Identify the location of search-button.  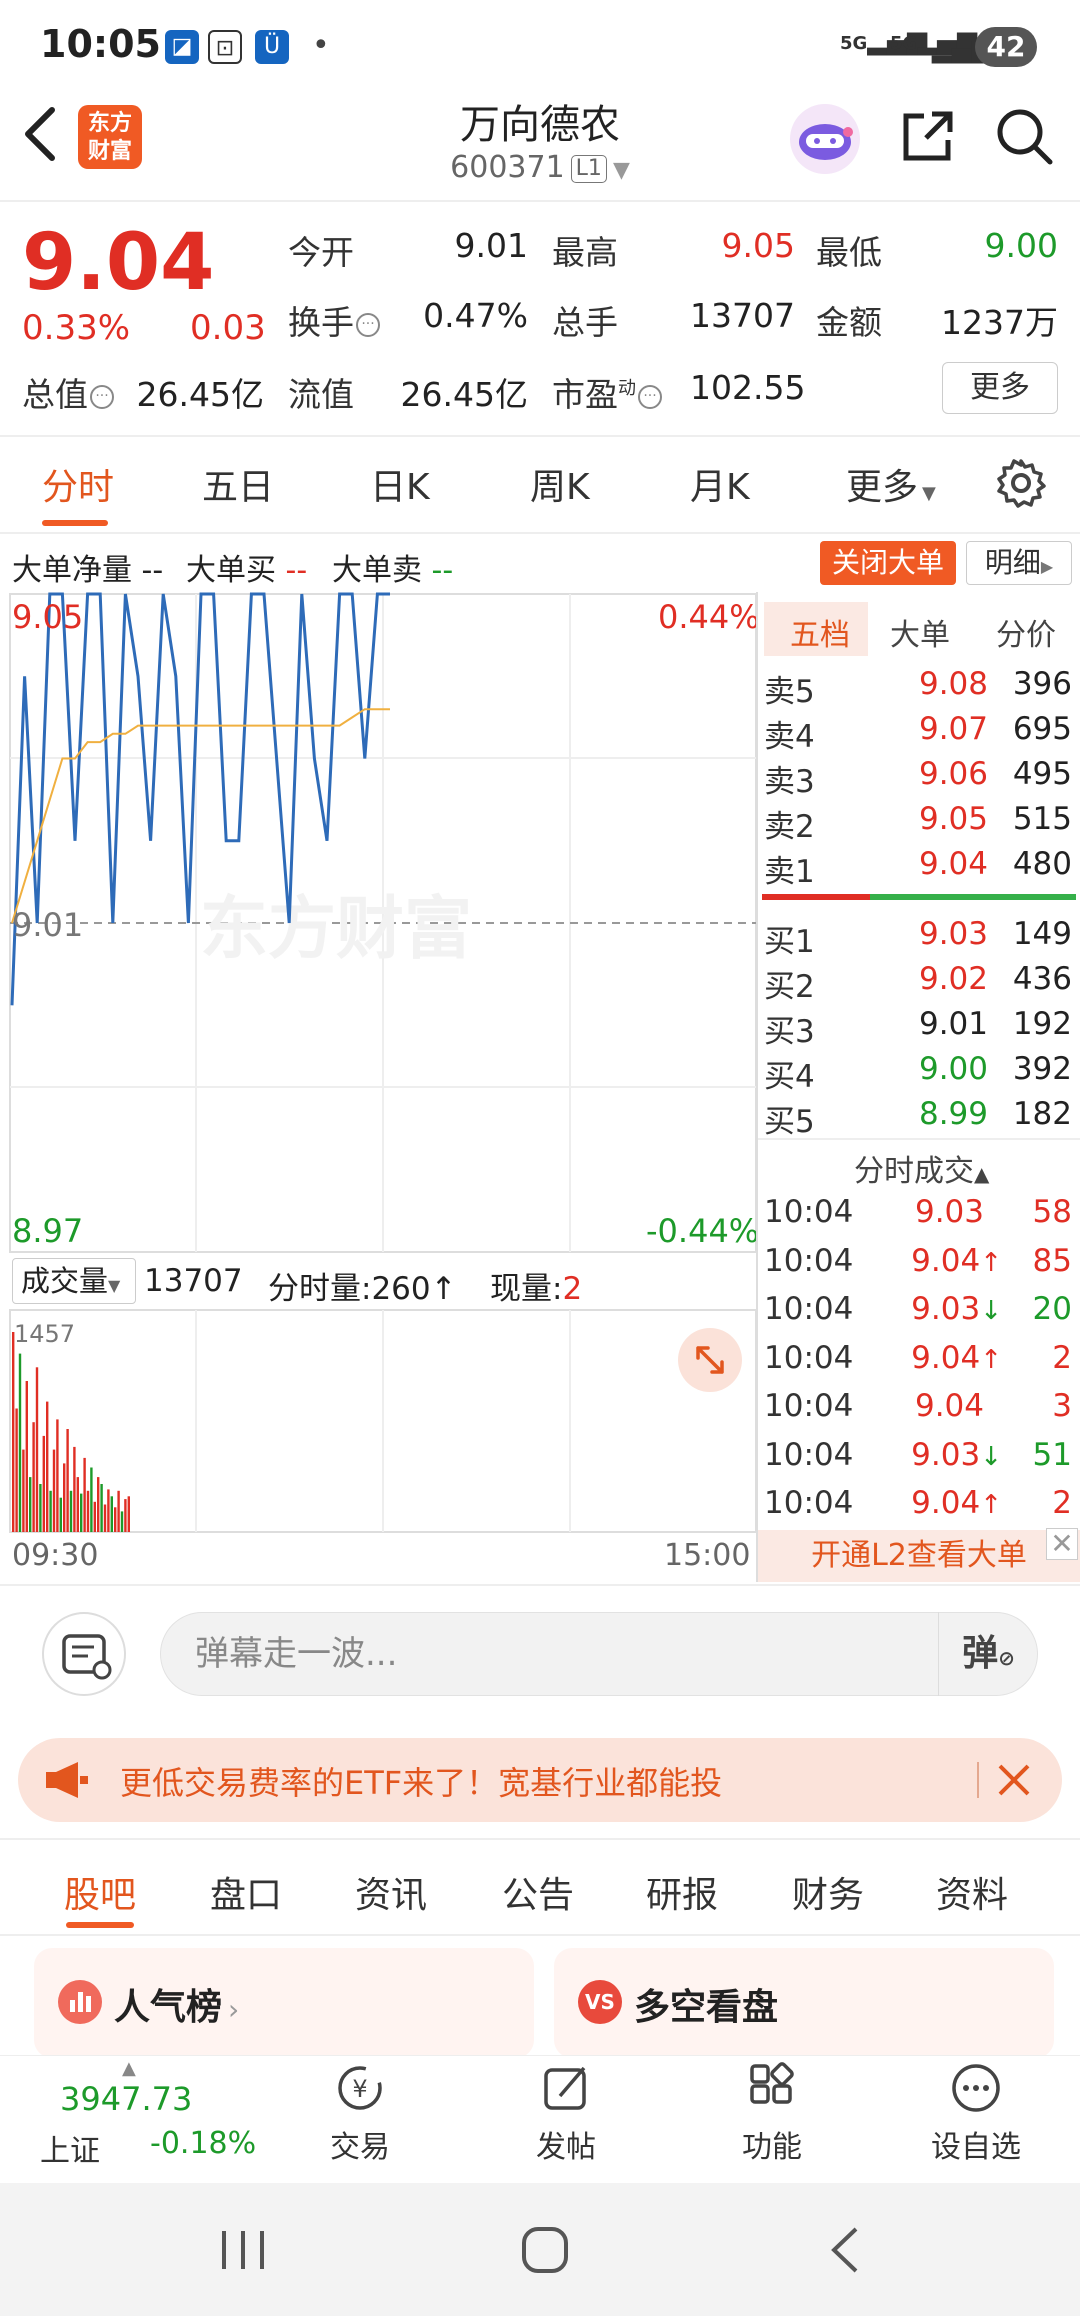
(1024, 138).